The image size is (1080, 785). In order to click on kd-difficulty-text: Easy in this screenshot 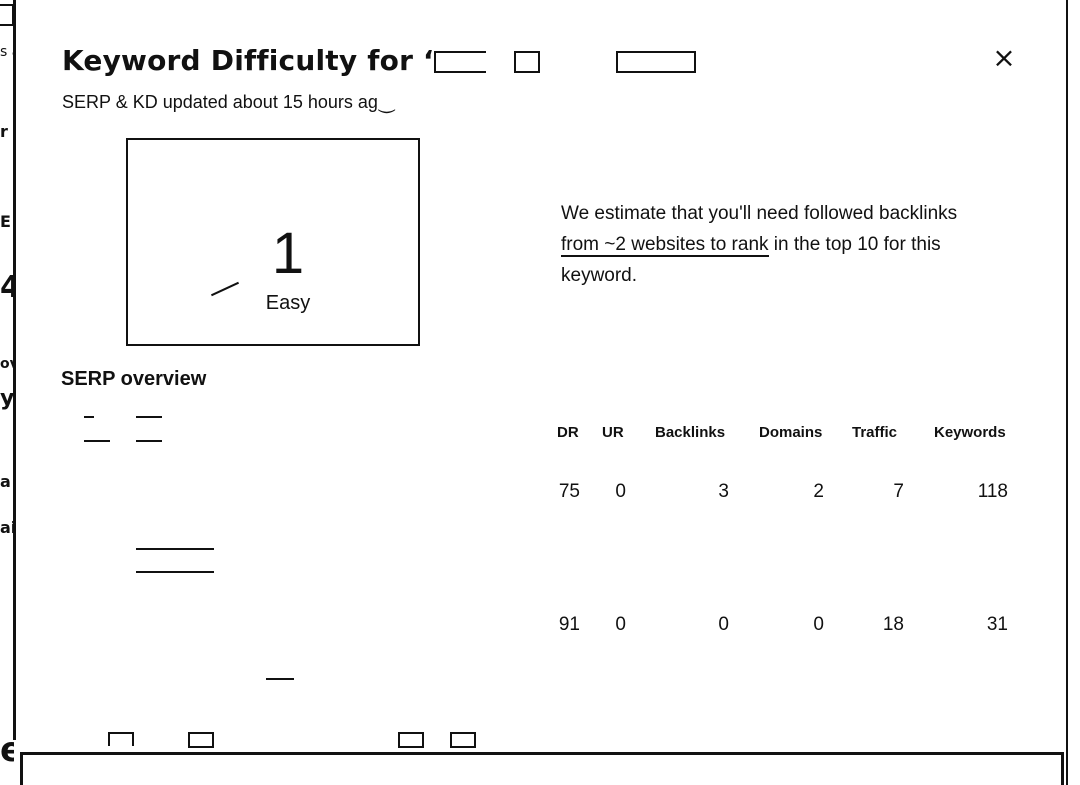, I will do `click(288, 303)`.